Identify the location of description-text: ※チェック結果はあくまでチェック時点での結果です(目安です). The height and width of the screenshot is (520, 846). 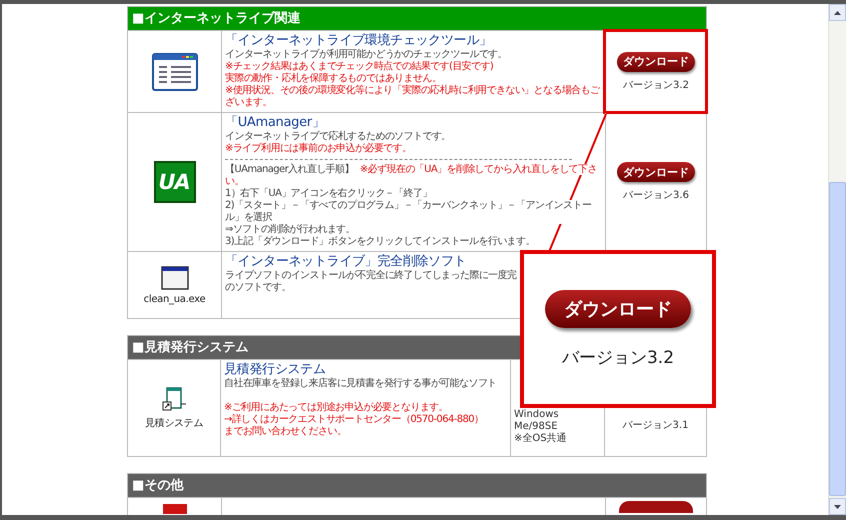
(359, 67).